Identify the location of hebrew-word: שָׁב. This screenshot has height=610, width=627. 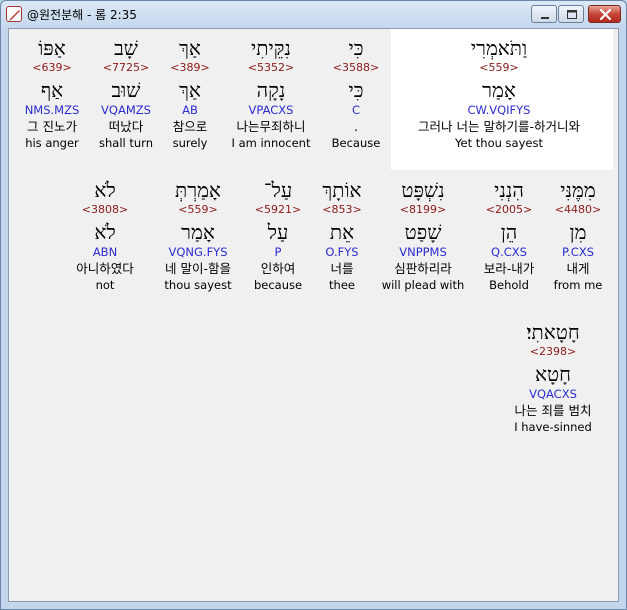
(126, 48).